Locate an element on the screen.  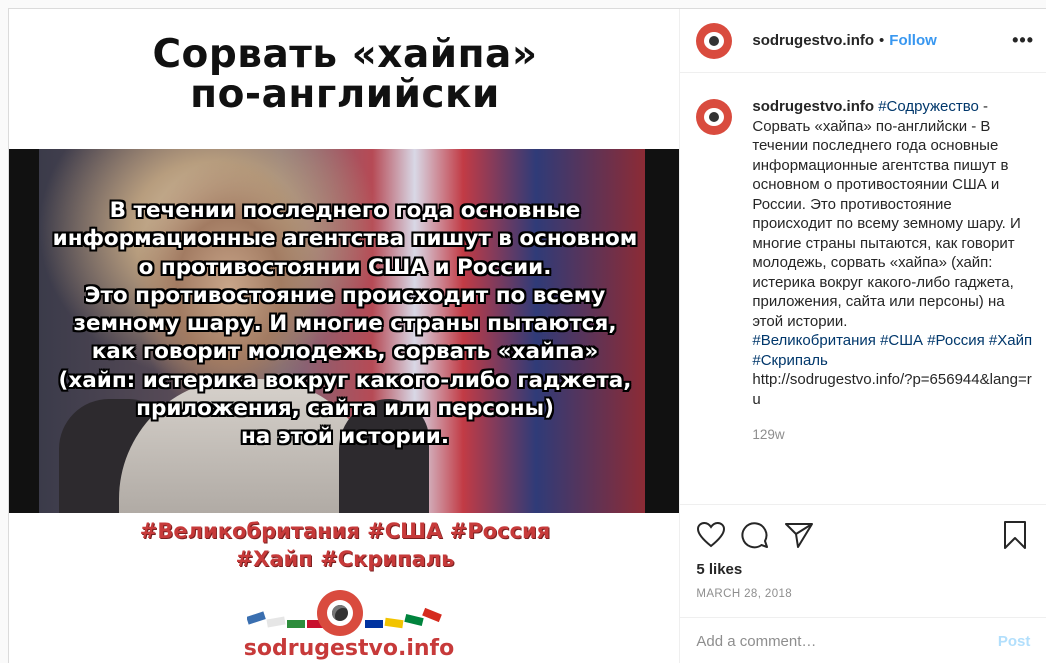
post-header: sodrugestvo.info • Follow ••• is located at coordinates (863, 41).